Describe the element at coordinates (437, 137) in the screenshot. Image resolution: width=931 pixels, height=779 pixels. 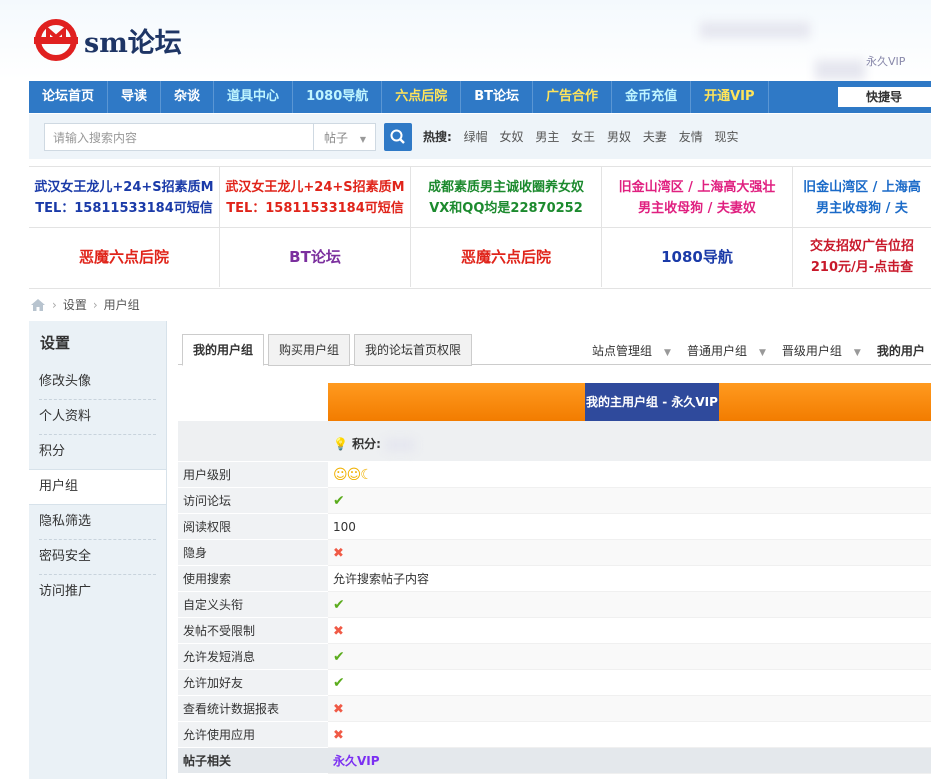
I see `hot-search-label: 热搜:` at that location.